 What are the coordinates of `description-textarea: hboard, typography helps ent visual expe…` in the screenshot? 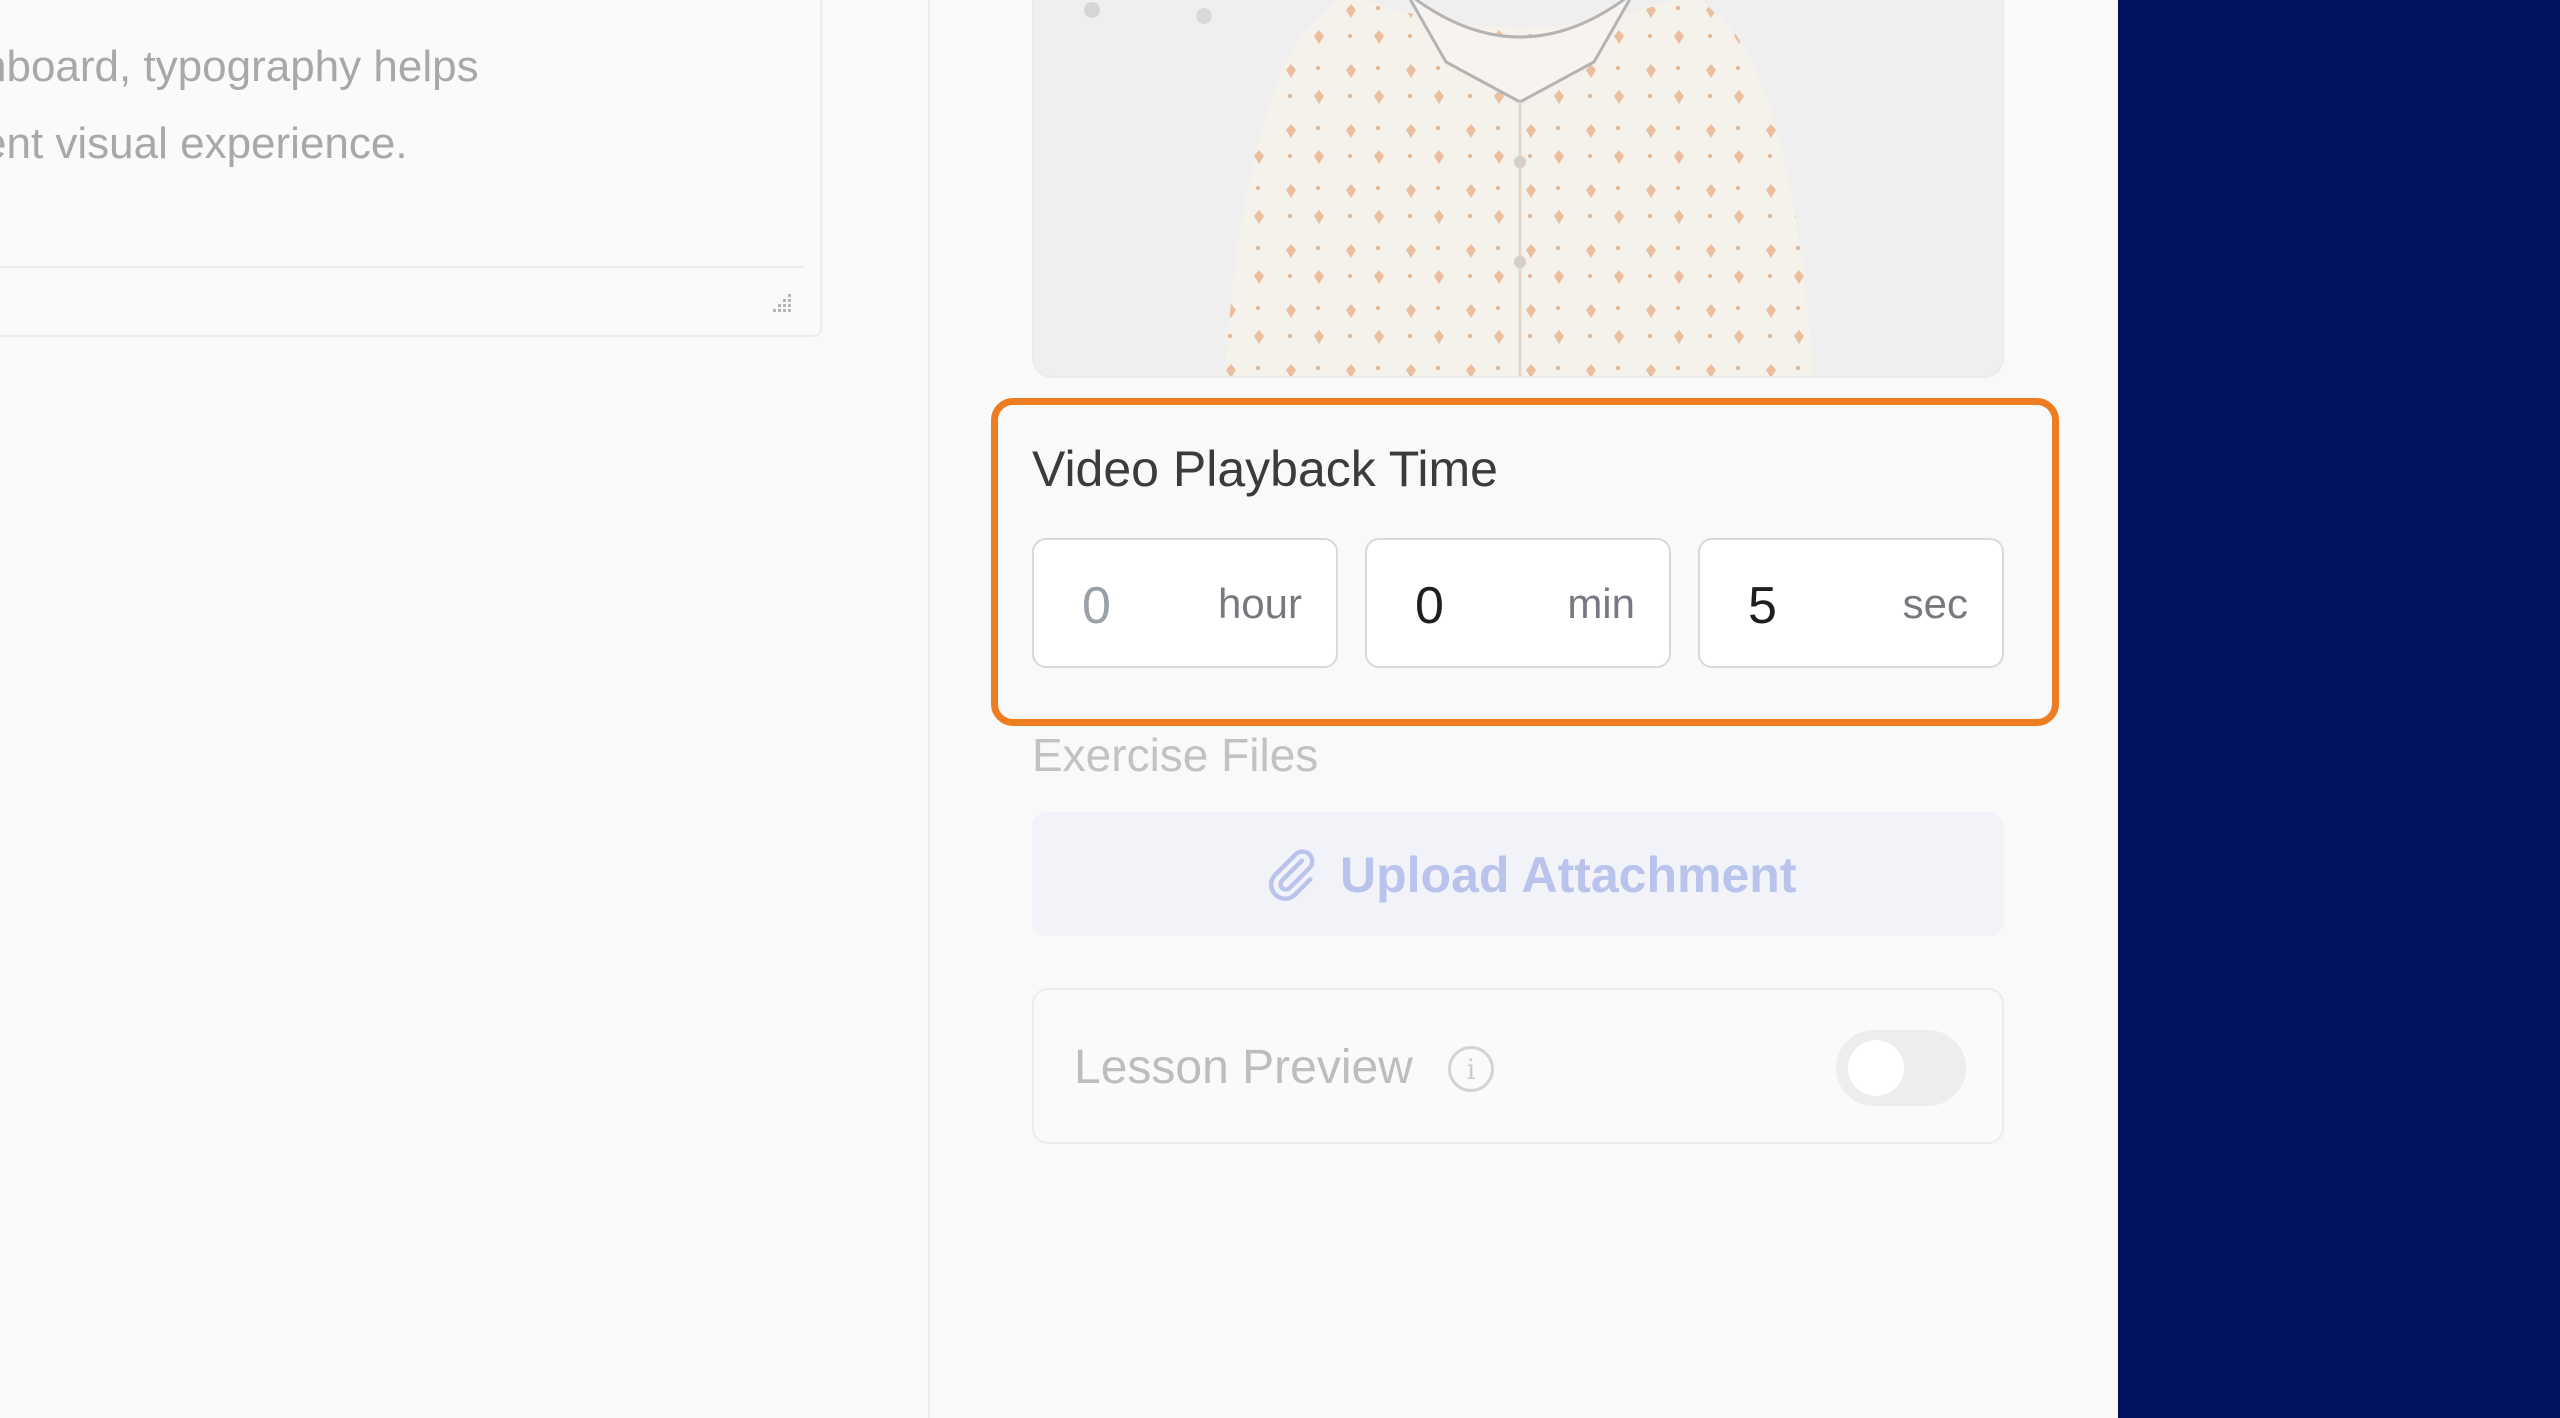 It's located at (411, 168).